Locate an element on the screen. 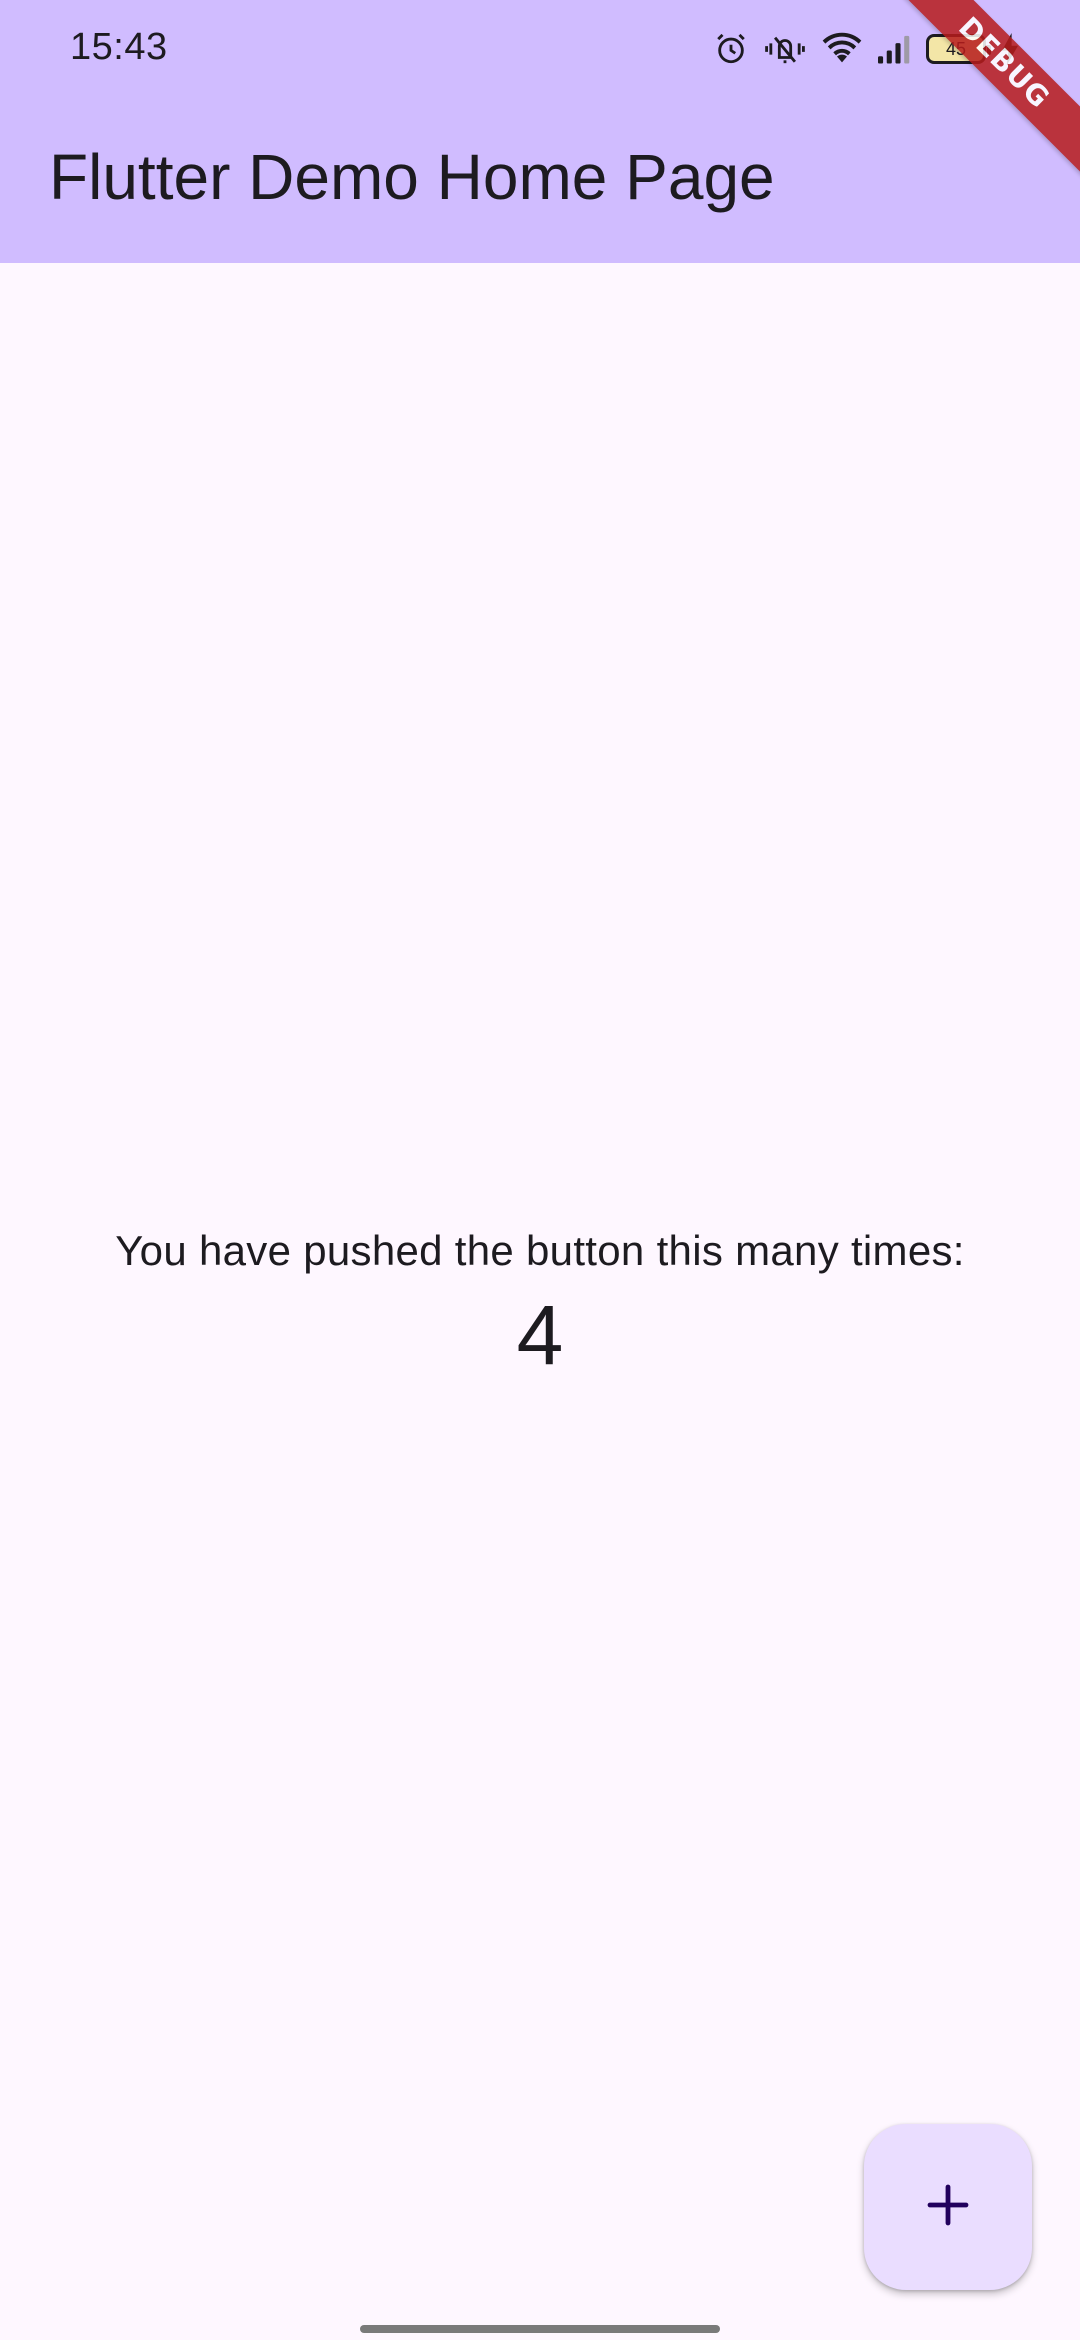 This screenshot has width=1080, height=2340. page-title: Flutter Demo Home Page is located at coordinates (412, 177).